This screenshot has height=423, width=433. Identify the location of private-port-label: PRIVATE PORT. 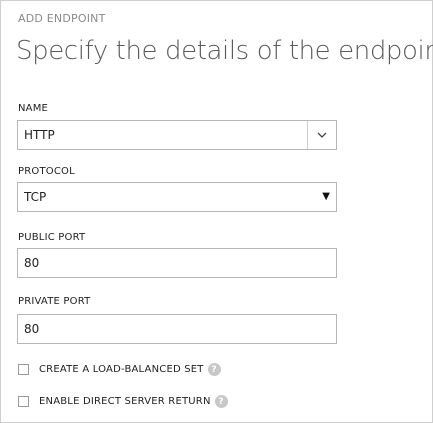
(54, 301).